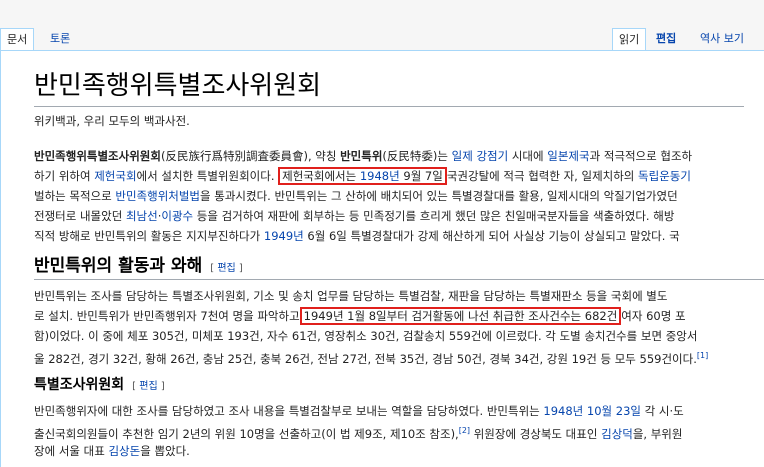 This screenshot has width=764, height=467. I want to click on section-heading: 반민특위의 활동과 와해 [ 편집 ], so click(399, 265).